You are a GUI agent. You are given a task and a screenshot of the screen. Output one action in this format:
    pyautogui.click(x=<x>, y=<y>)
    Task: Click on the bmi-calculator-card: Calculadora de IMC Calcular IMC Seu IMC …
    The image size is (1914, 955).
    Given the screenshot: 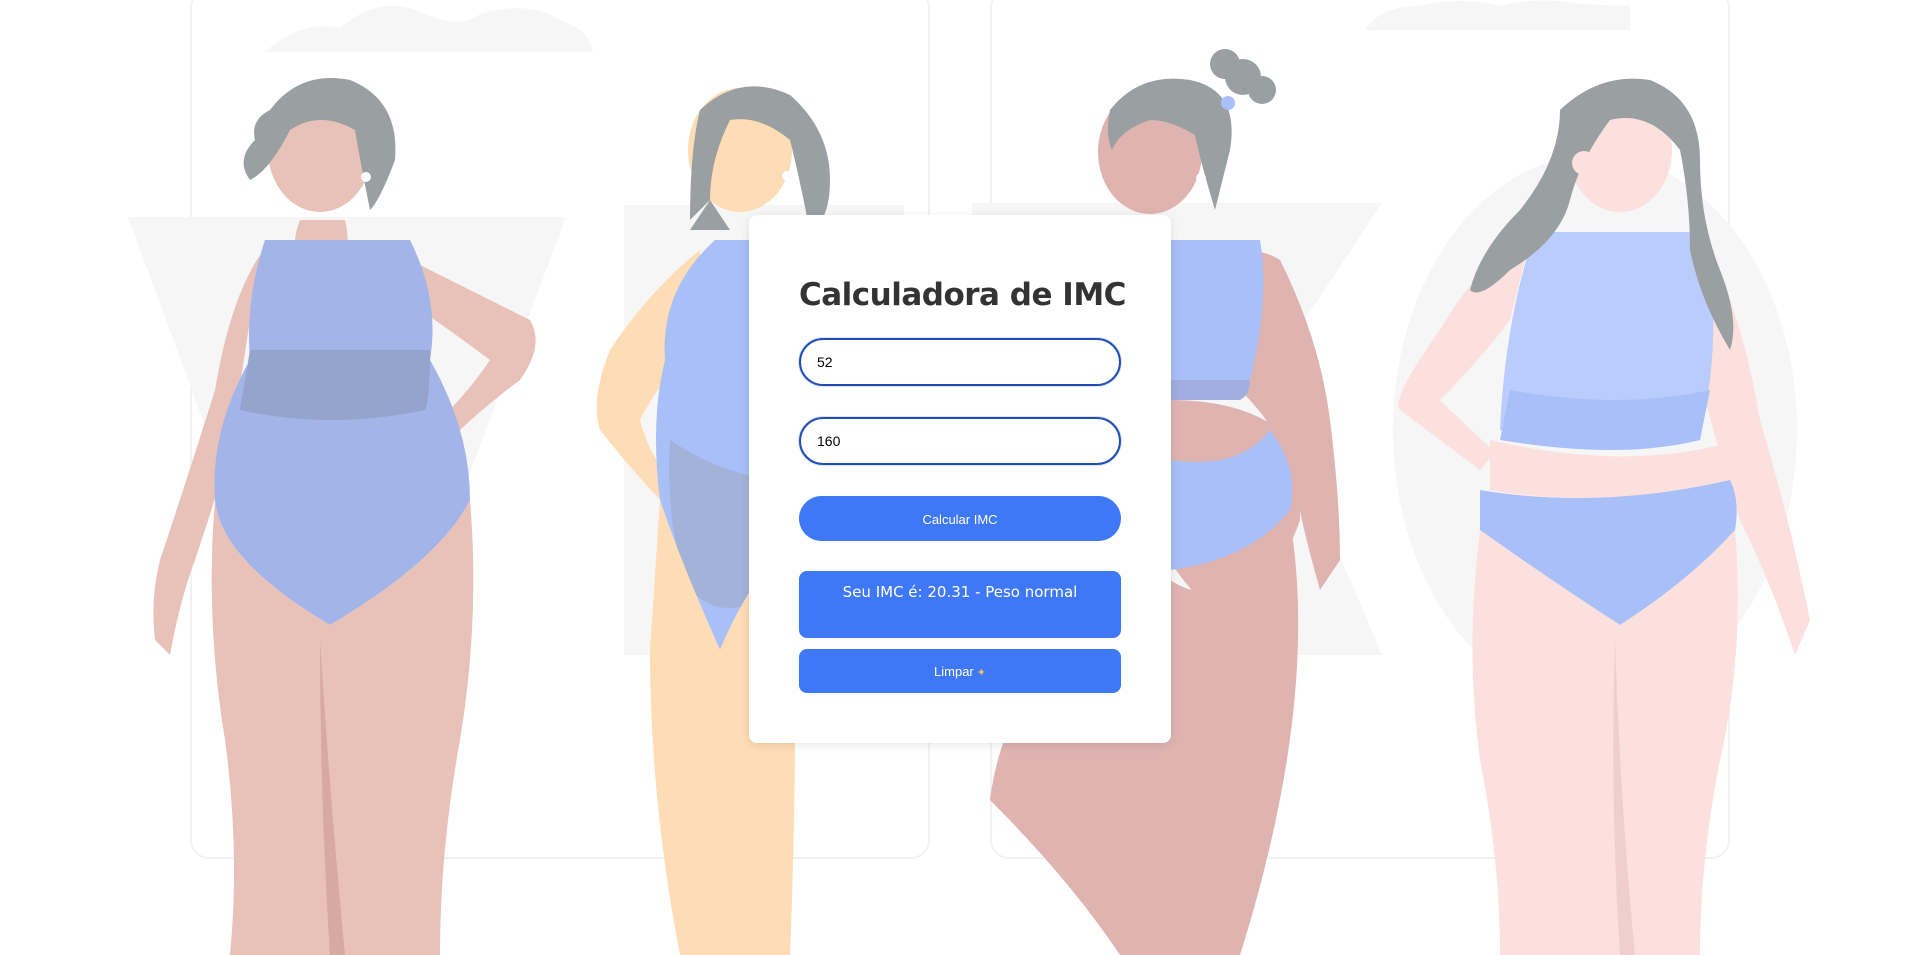 What is the action you would take?
    pyautogui.click(x=960, y=479)
    